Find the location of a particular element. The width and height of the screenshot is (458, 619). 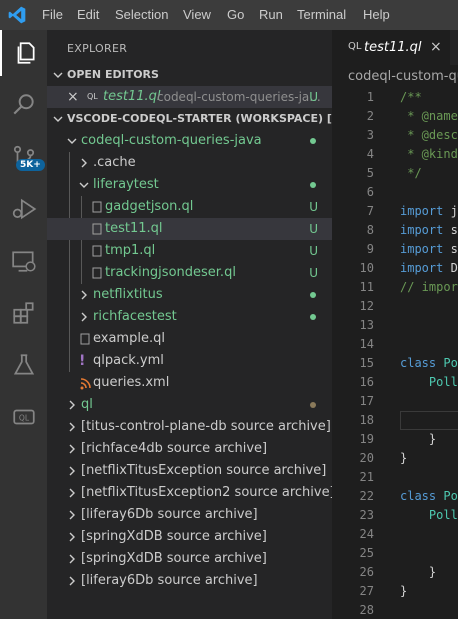

line-number: 19 is located at coordinates (366, 439).